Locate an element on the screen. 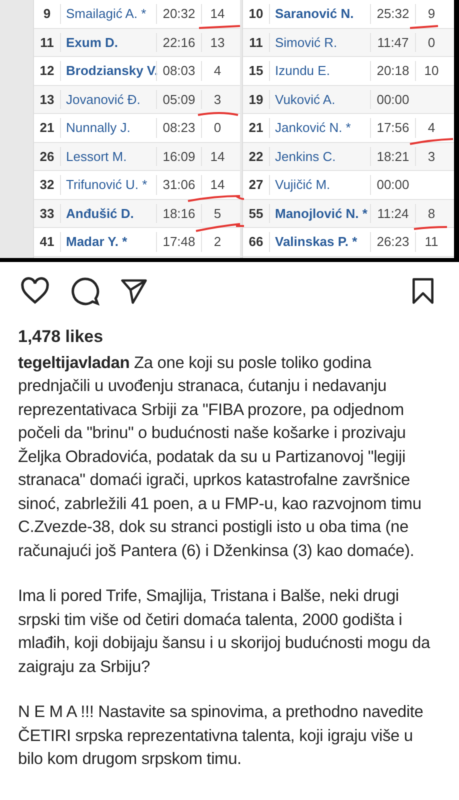 Image resolution: width=459 pixels, height=800 pixels. jersey-number: 27 is located at coordinates (256, 185).